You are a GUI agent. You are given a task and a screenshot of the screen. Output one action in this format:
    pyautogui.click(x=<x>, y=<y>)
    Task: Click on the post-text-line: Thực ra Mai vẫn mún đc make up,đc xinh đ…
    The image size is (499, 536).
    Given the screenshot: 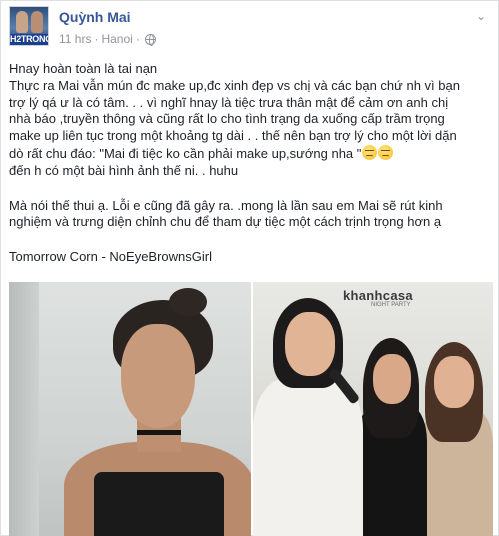 What is the action you would take?
    pyautogui.click(x=234, y=85)
    